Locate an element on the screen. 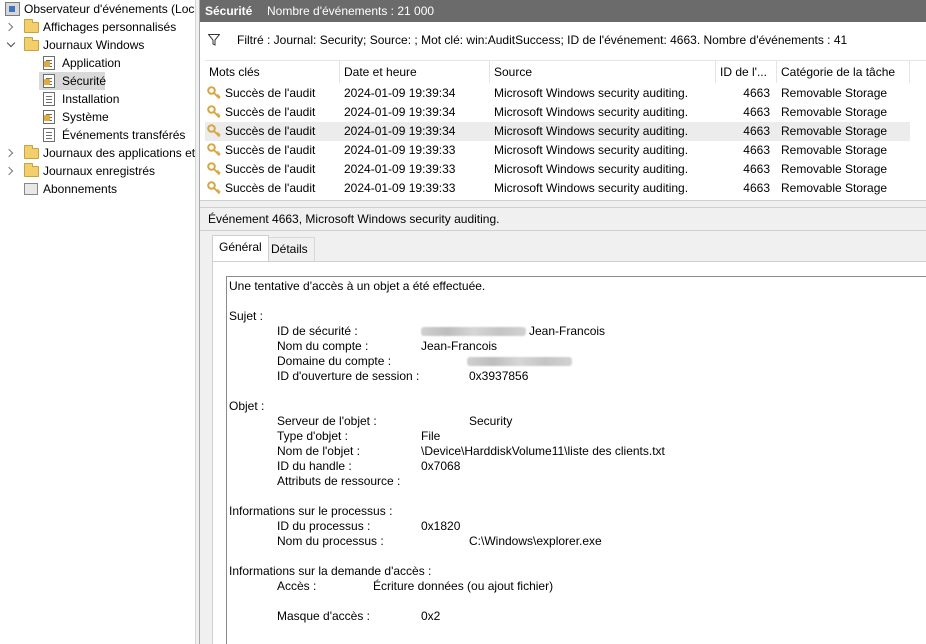  tree-item-label: Affichages personnalisés is located at coordinates (110, 27).